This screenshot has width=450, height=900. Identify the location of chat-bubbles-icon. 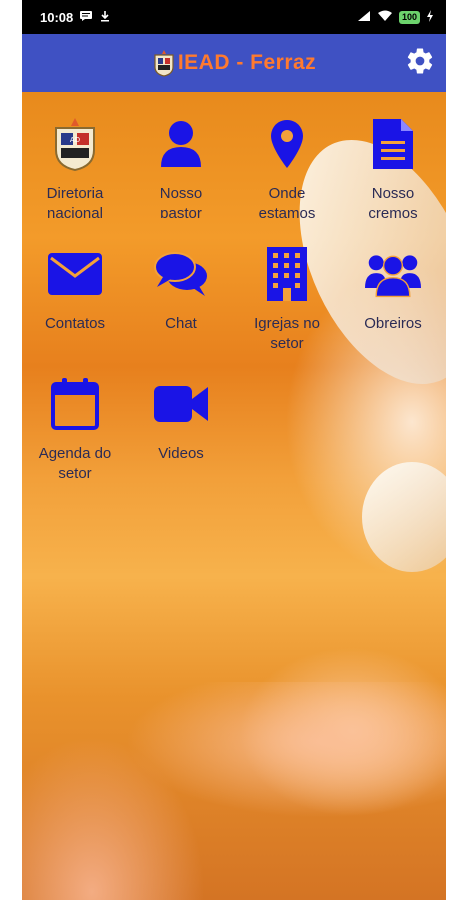
(181, 274).